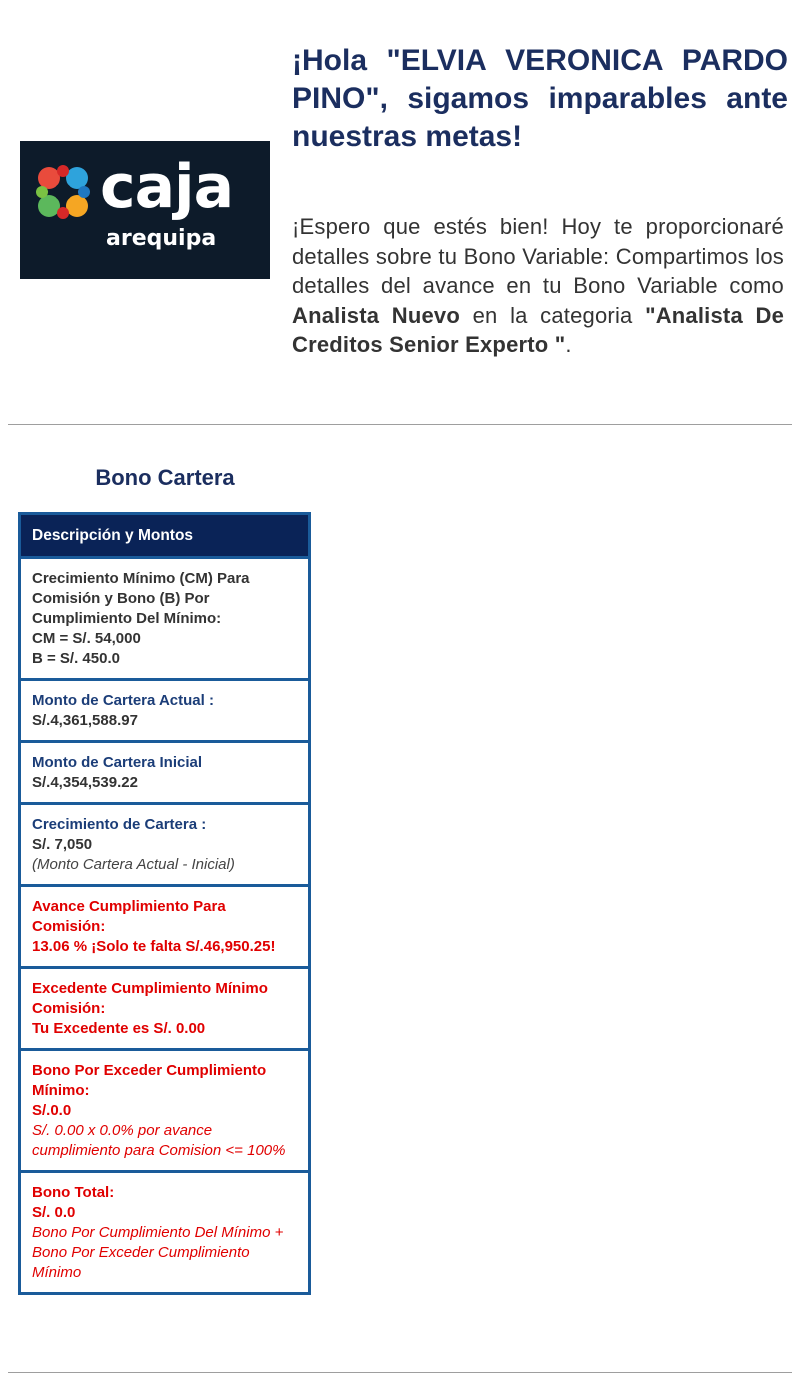  I want to click on row-value: S/. 7,050, so click(62, 844).